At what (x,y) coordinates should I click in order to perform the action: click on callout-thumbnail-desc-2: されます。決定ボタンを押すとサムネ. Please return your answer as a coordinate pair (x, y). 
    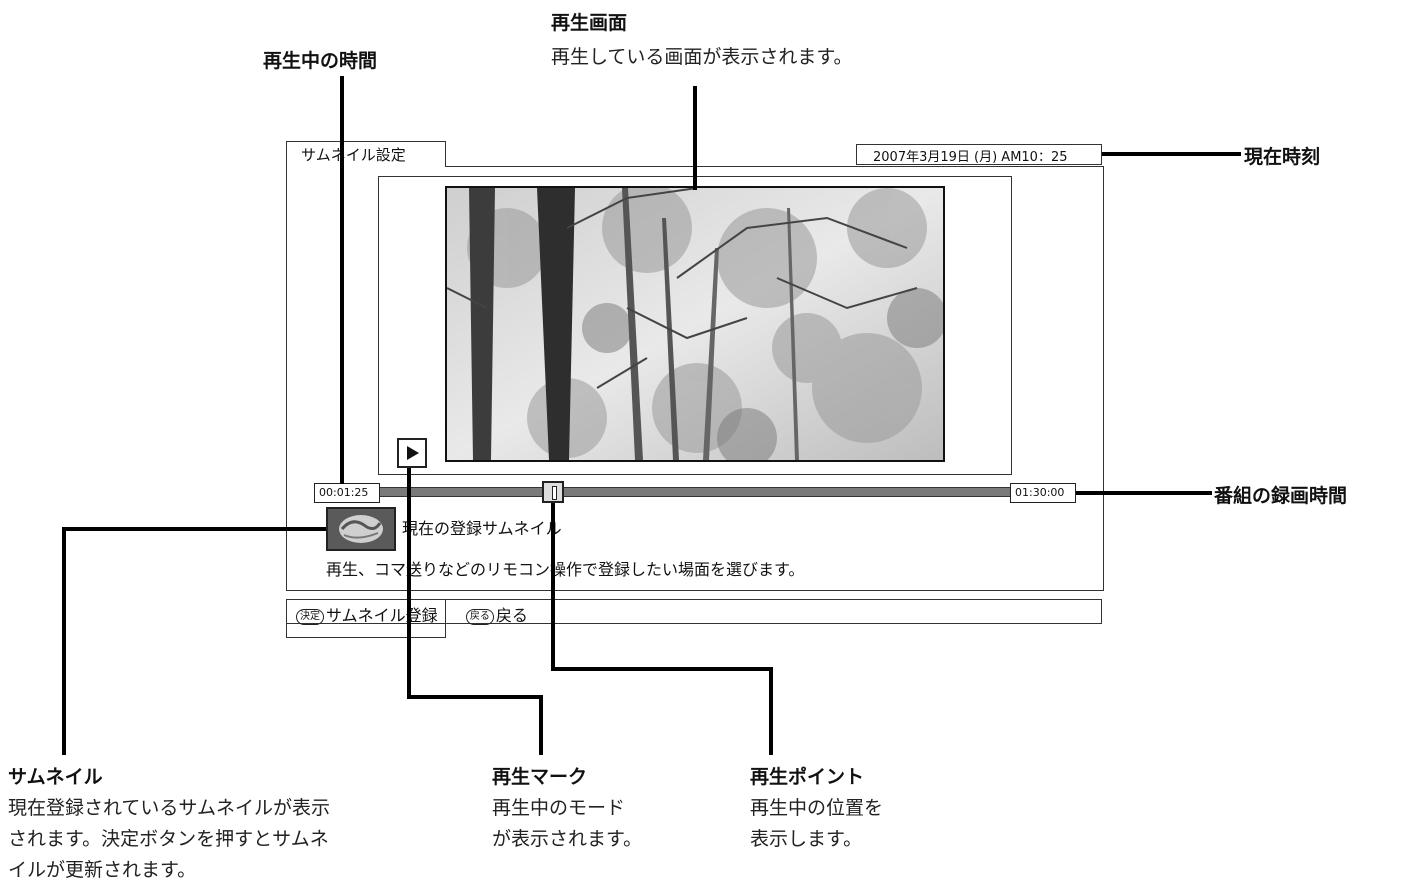
    Looking at the image, I should click on (168, 839).